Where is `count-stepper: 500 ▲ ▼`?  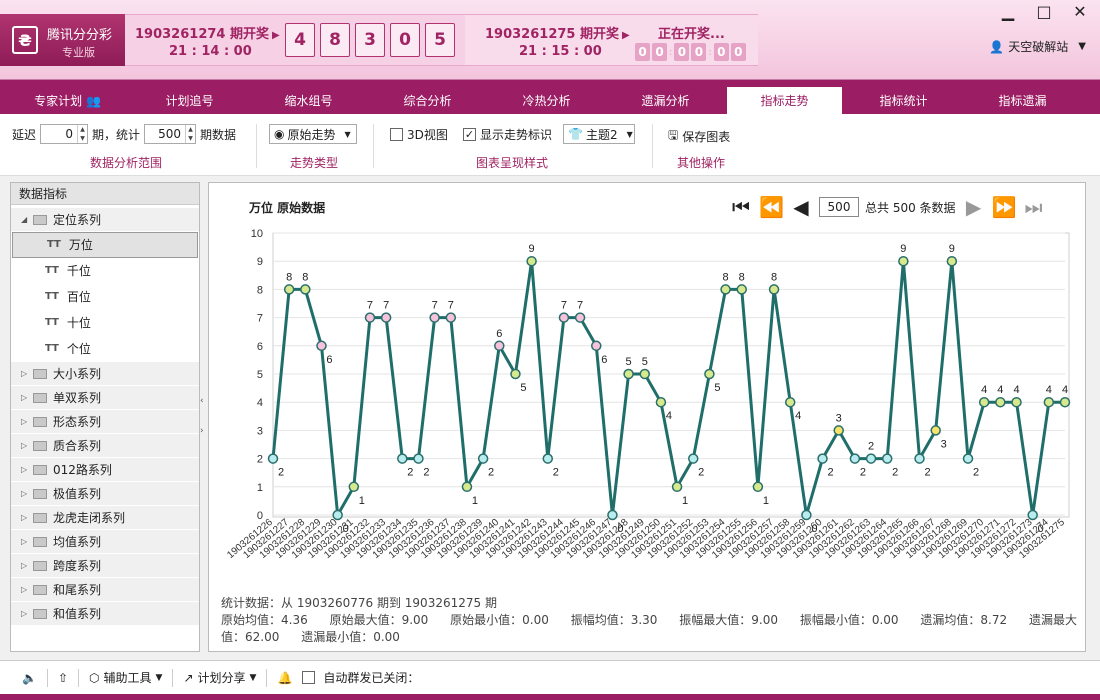 count-stepper: 500 ▲ ▼ is located at coordinates (170, 134).